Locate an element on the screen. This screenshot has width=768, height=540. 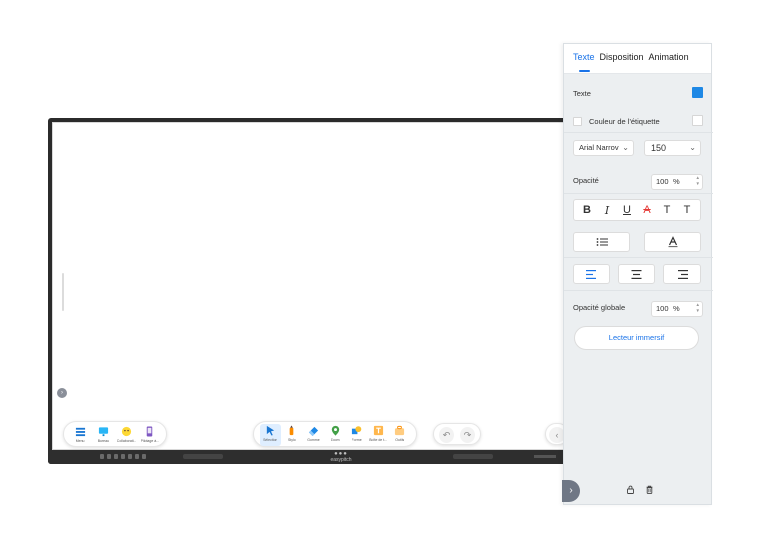
label-color-swatch is located at coordinates (697, 120).